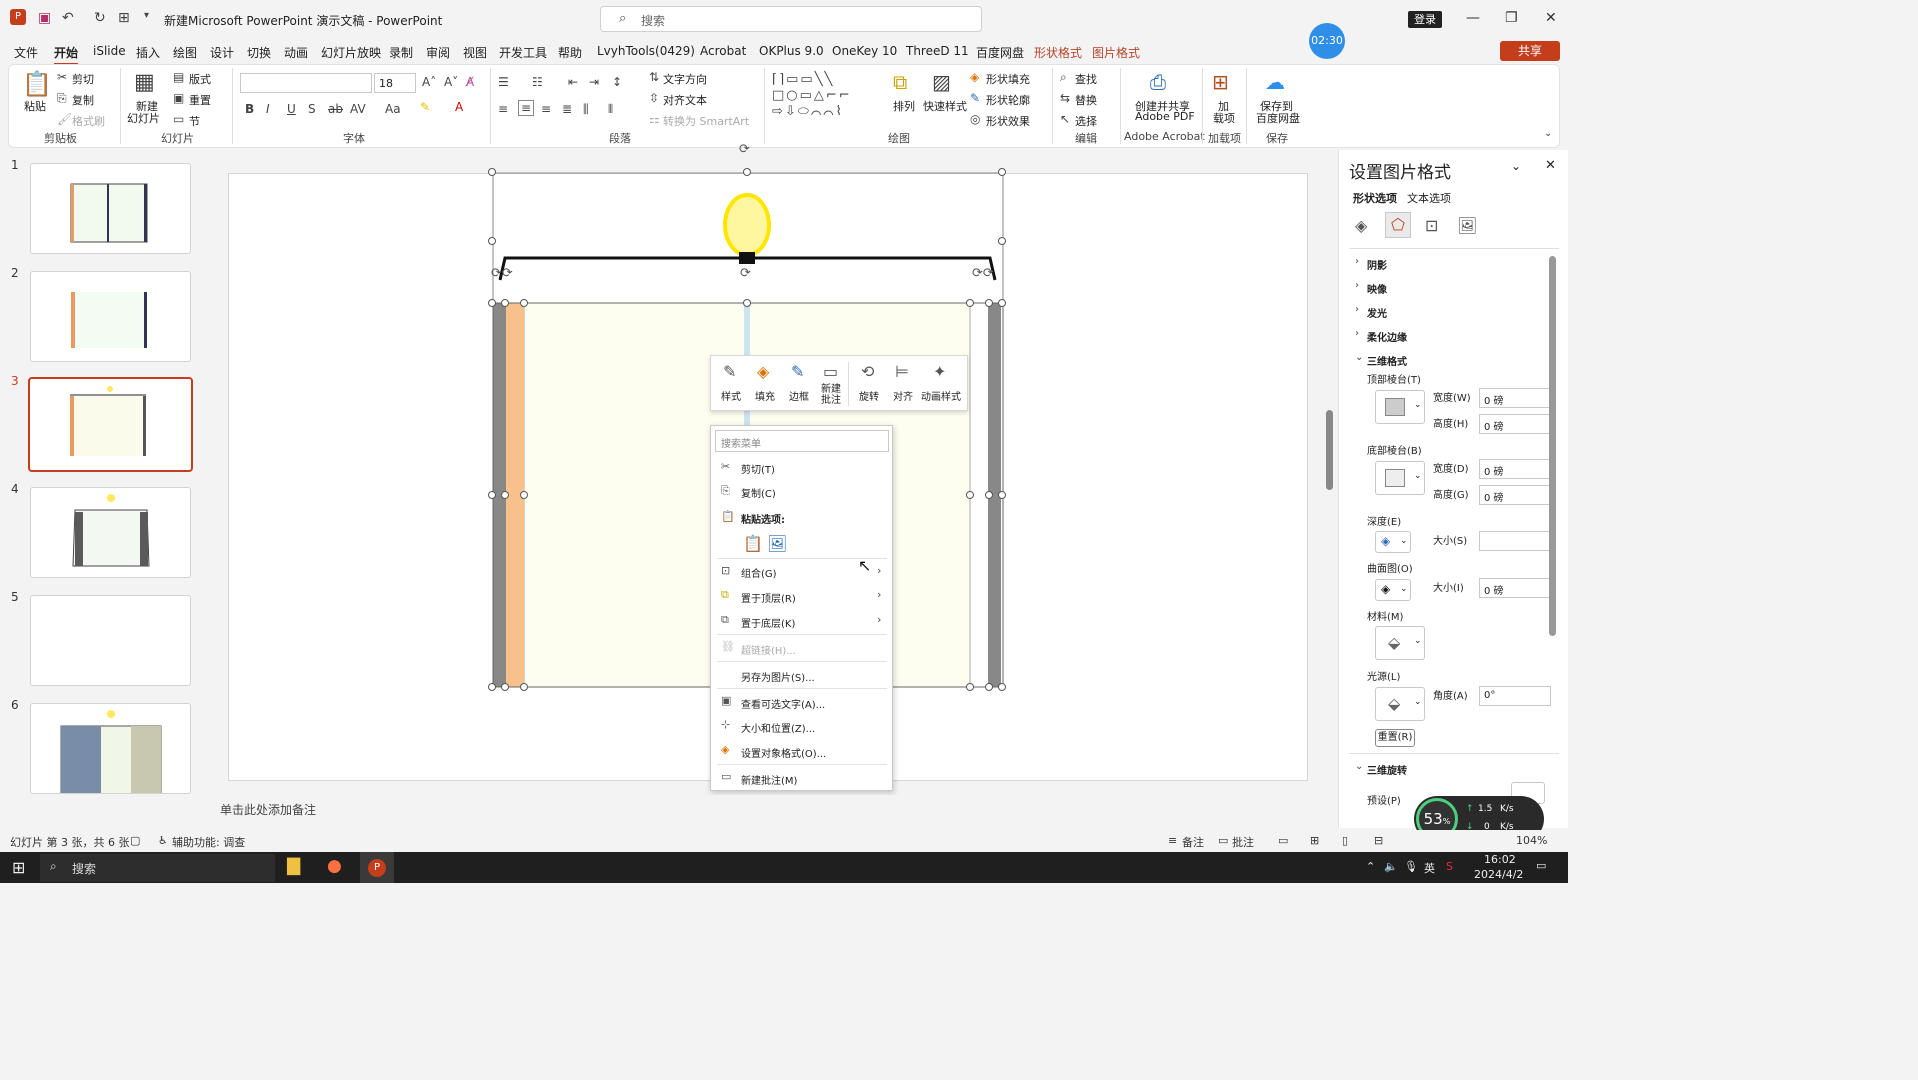 The height and width of the screenshot is (1080, 1918). I want to click on align-right-icon: ≡, so click(546, 109).